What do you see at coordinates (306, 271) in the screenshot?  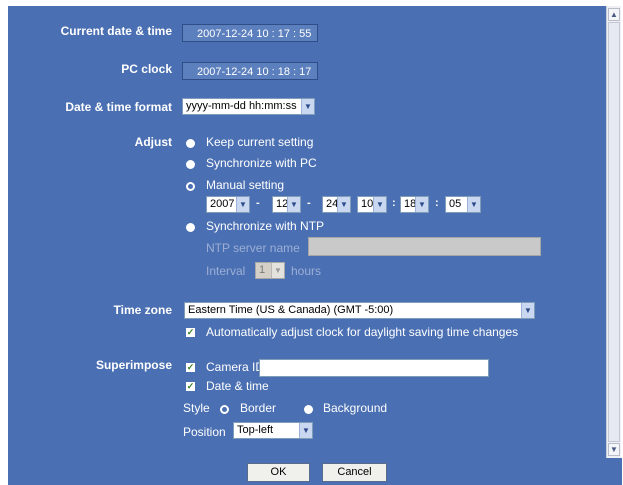 I see `interval-unit: hours` at bounding box center [306, 271].